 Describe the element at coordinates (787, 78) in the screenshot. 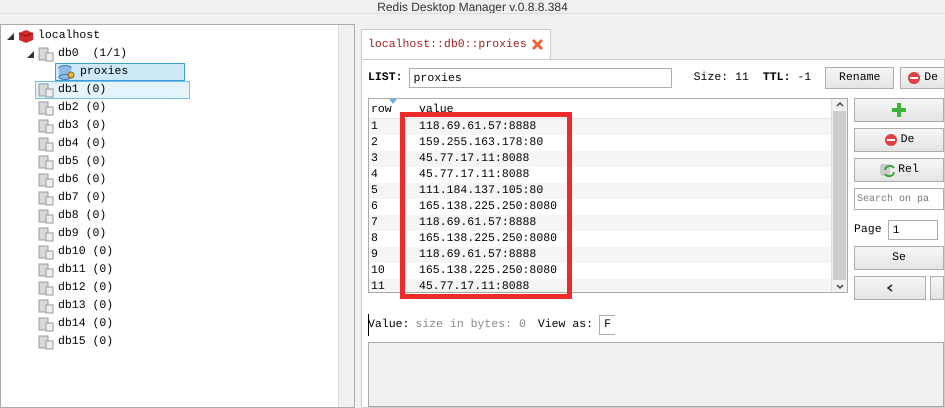

I see `ttl-label: TTL: -1` at that location.